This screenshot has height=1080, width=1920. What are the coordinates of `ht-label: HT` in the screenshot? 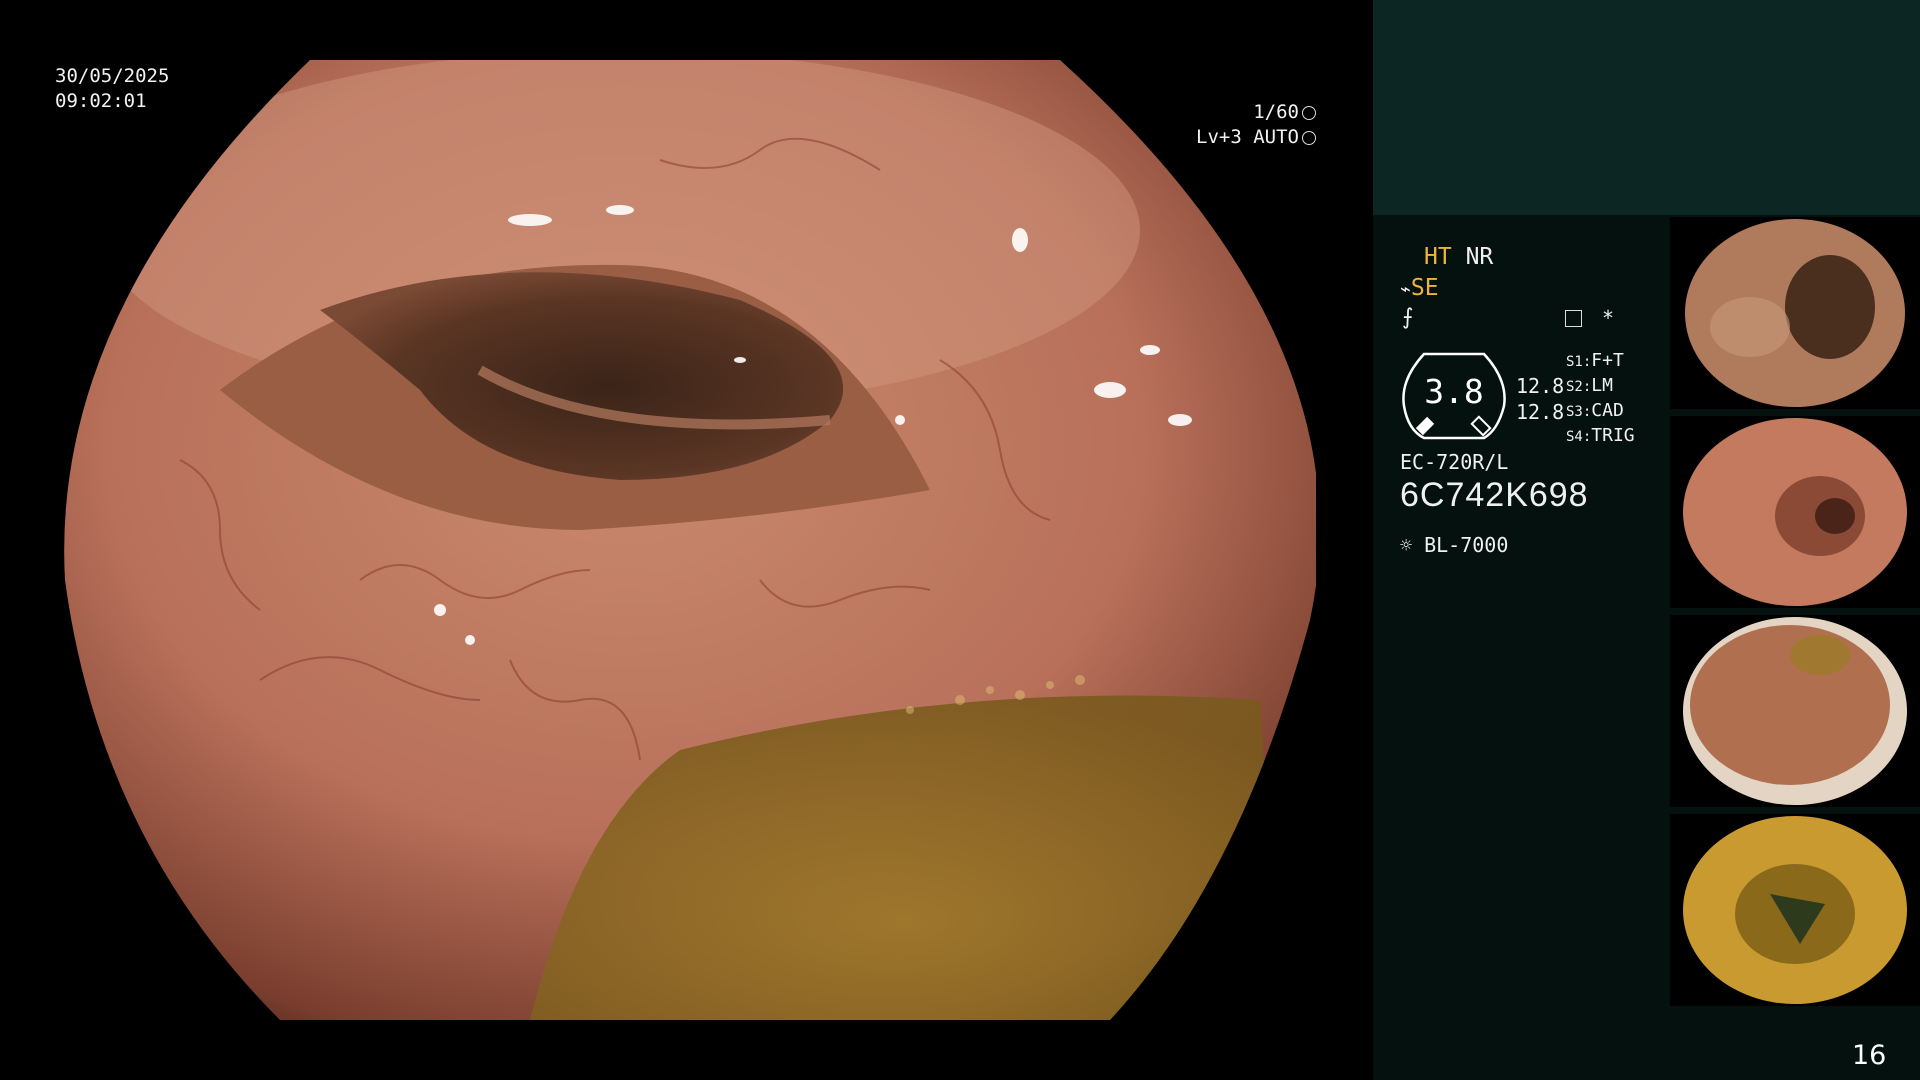 It's located at (1438, 257).